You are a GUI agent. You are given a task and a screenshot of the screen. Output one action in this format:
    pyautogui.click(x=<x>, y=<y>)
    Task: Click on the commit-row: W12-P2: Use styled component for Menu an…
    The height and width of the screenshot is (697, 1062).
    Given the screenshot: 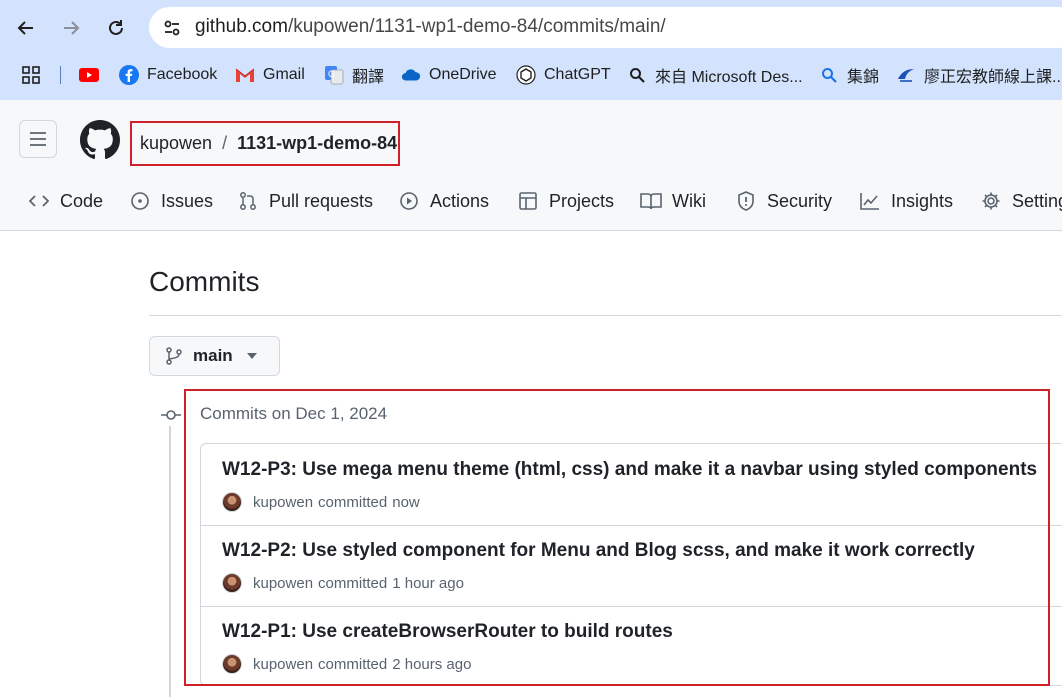 What is the action you would take?
    pyautogui.click(x=631, y=566)
    